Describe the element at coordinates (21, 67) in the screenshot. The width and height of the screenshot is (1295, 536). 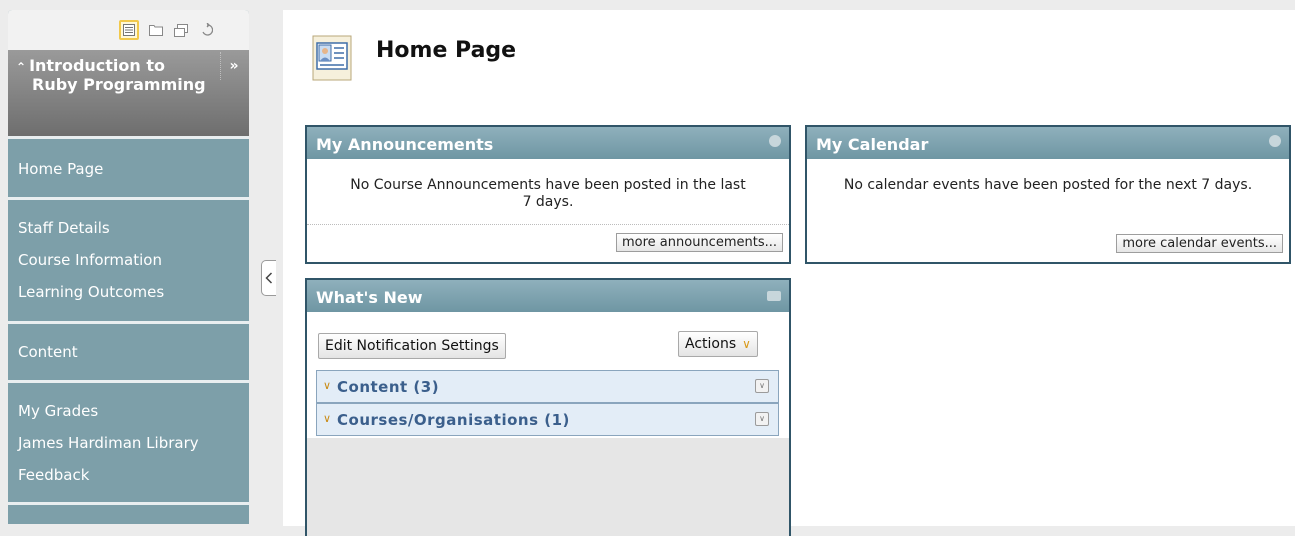
I see `collapse-icon: ⌃` at that location.